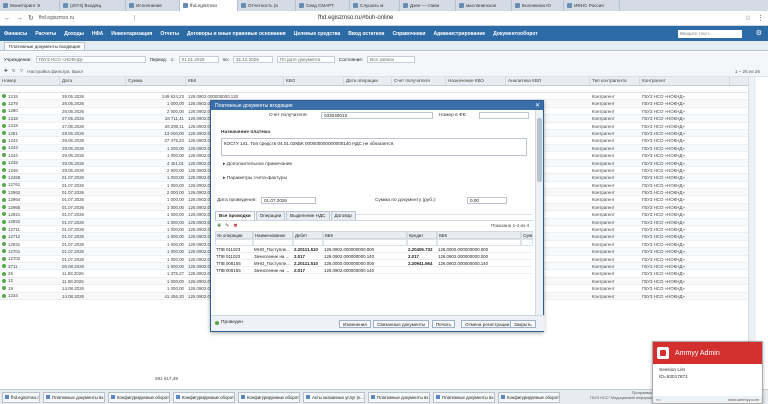 The width and height of the screenshot is (768, 404). I want to click on menu-item: Договоры и иные правовые основания, so click(236, 34).